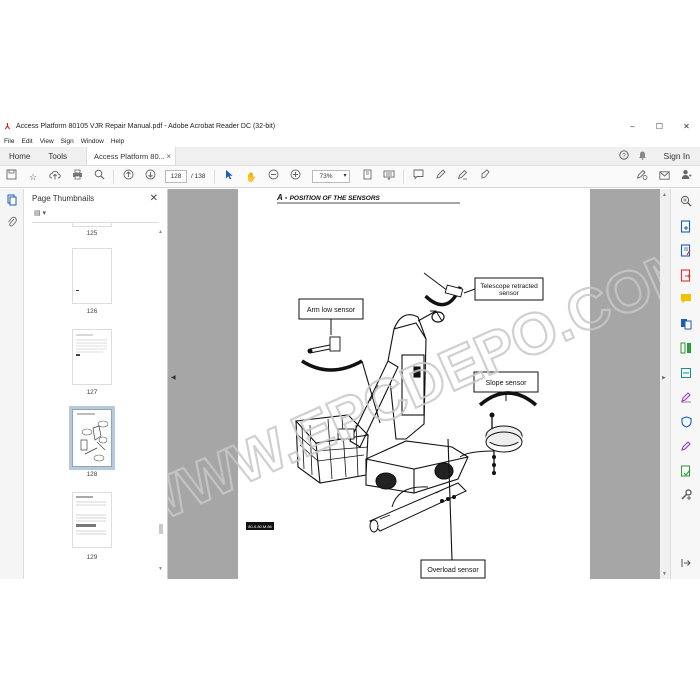 This screenshot has height=700, width=700. What do you see at coordinates (154, 198) in the screenshot?
I see `close-panel-icon: ✕` at bounding box center [154, 198].